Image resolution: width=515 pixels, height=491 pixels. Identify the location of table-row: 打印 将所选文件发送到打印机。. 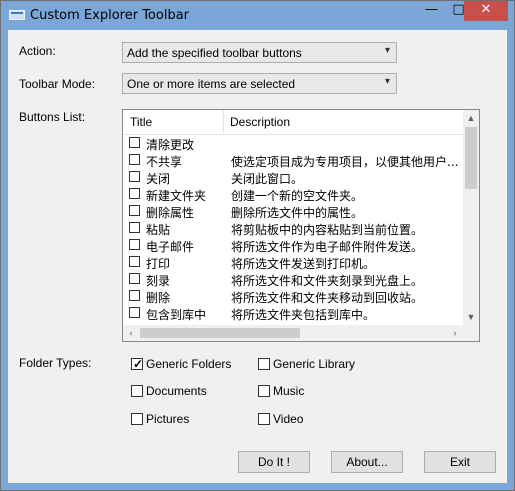
(293, 262).